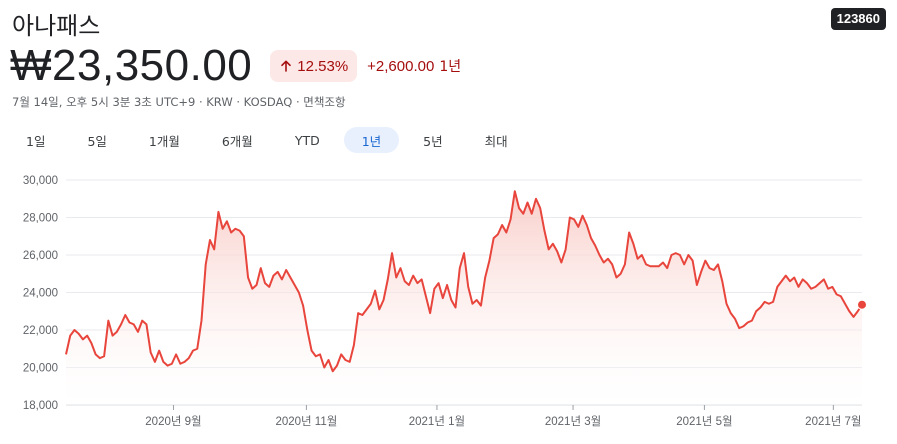  I want to click on y-tick-label: 26,000, so click(40, 256).